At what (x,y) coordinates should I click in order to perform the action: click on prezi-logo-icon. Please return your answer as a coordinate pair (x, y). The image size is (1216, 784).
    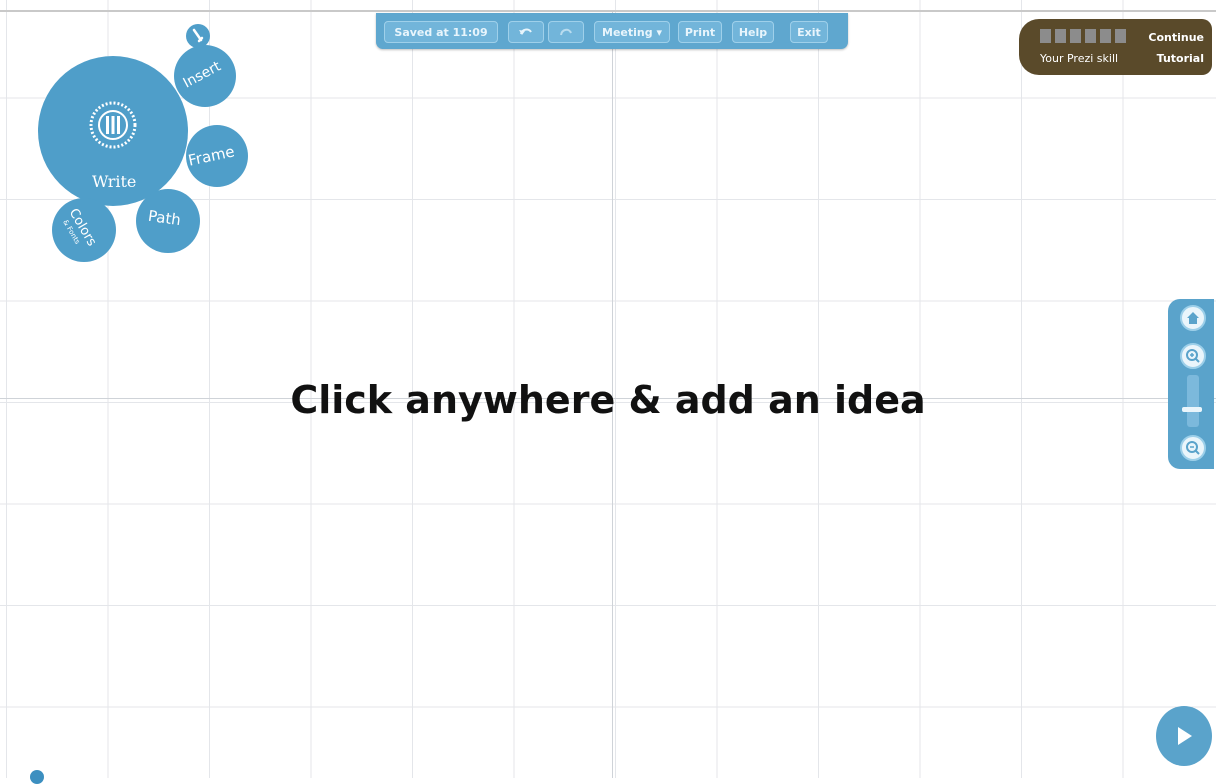
    Looking at the image, I should click on (113, 125).